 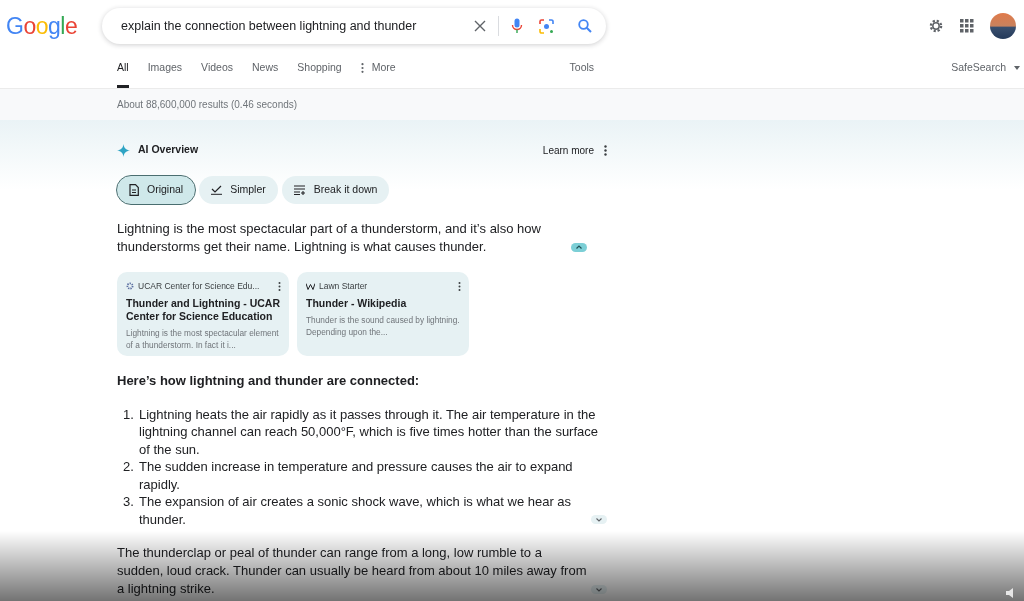 What do you see at coordinates (292, 26) in the screenshot?
I see `search-input: explain the connection between lightning and thunder` at bounding box center [292, 26].